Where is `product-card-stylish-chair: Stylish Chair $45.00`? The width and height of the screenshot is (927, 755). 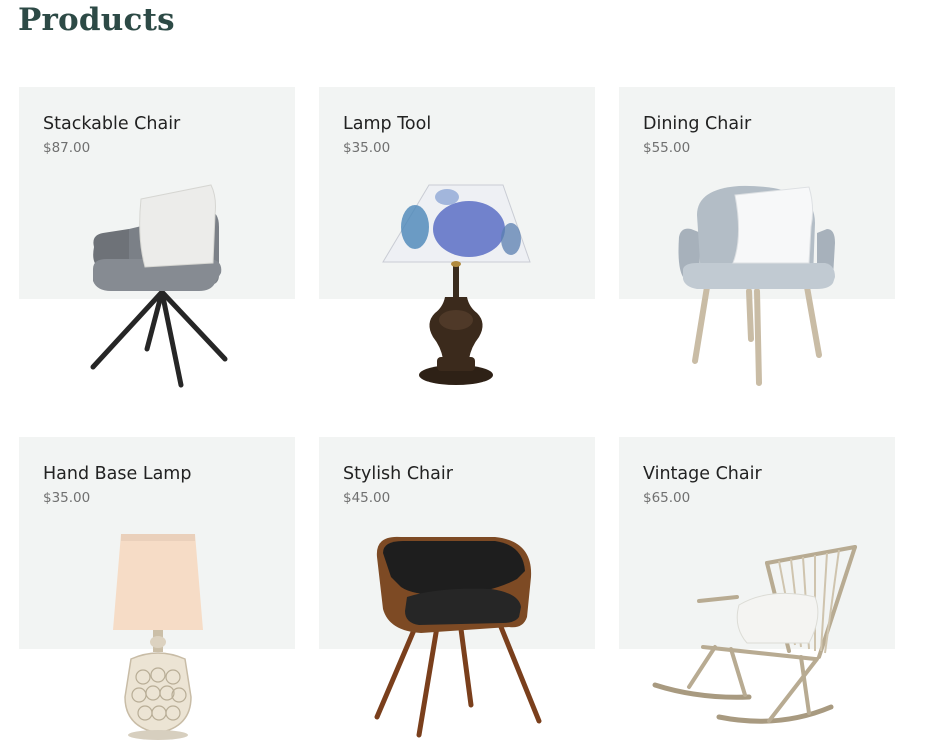
product-card-stylish-chair: Stylish Chair $45.00 is located at coordinates (457, 596).